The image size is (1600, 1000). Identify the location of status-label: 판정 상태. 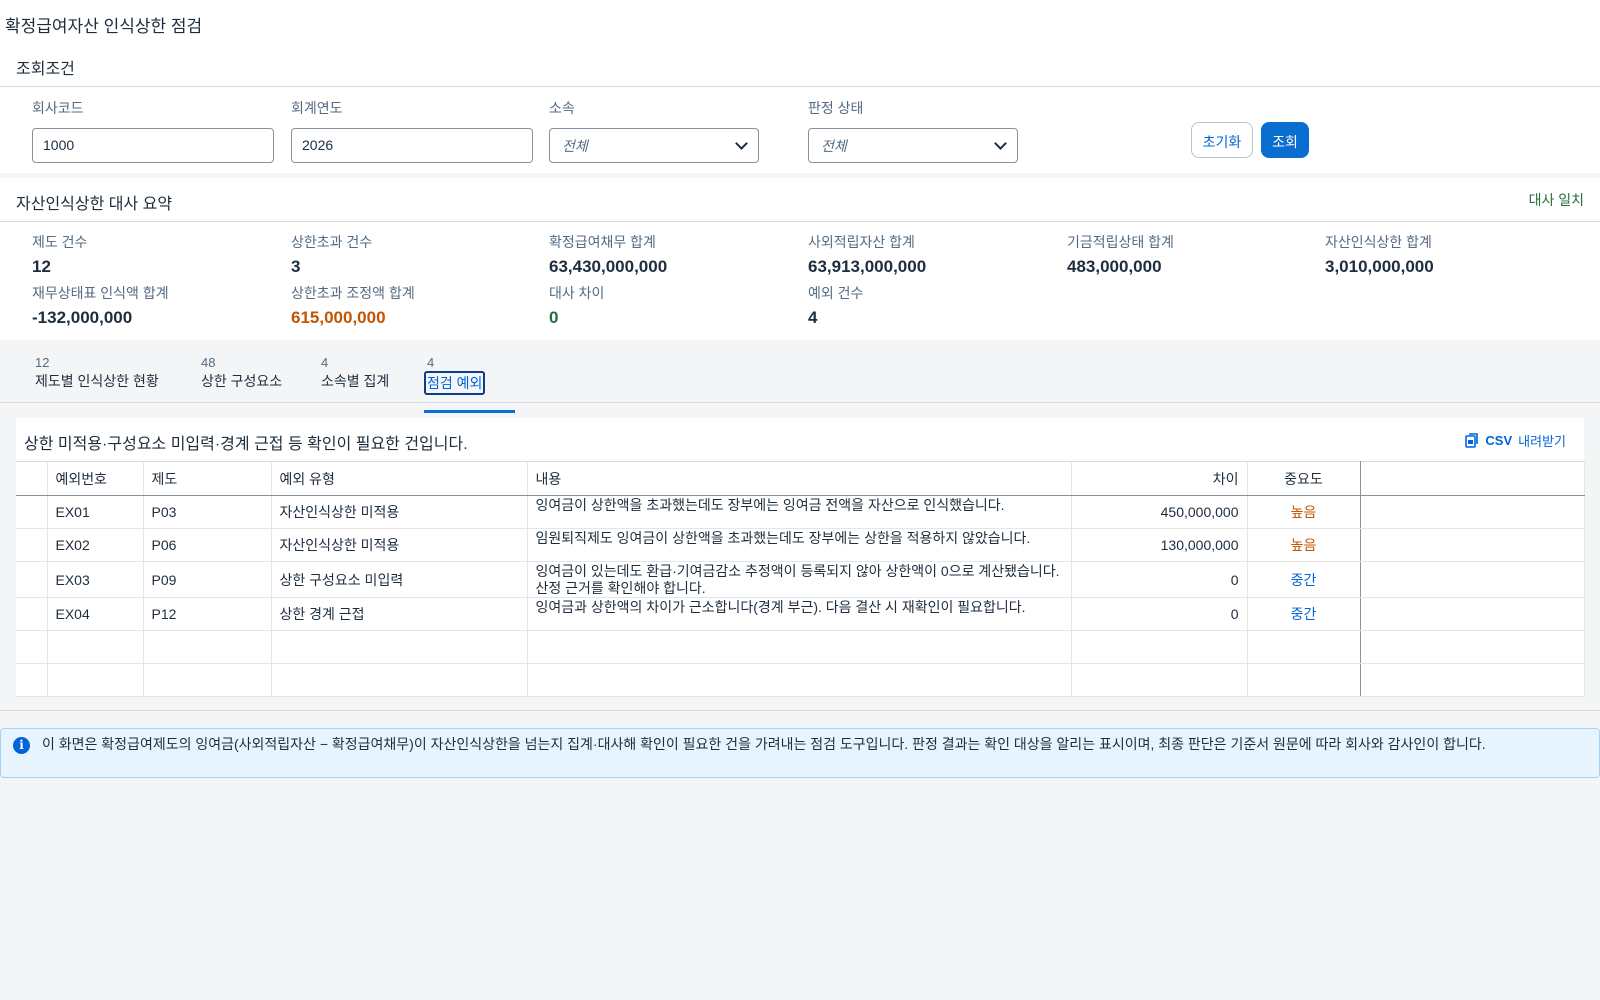
(836, 108).